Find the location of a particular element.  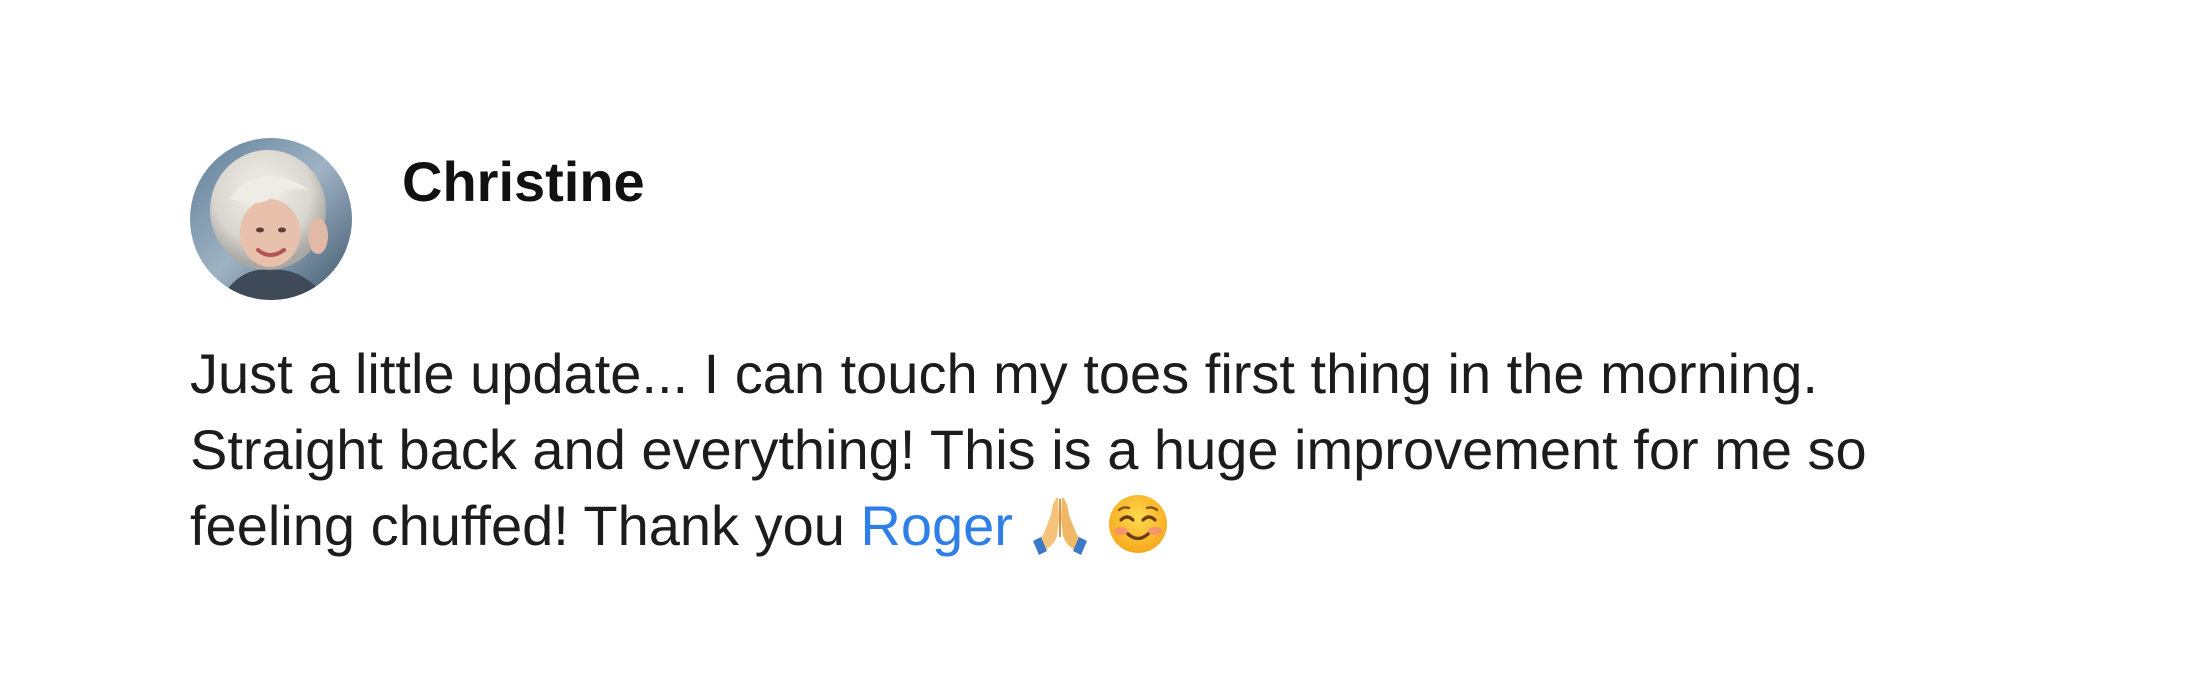

folded-hands-icon is located at coordinates (1060, 524).